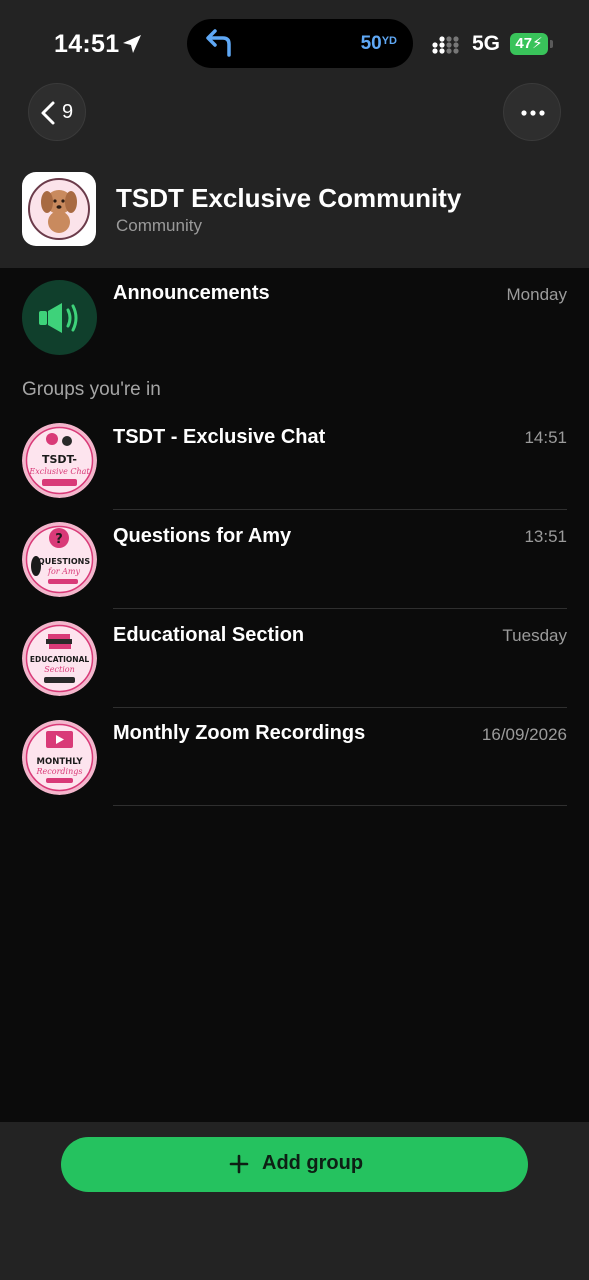 The width and height of the screenshot is (589, 1280). What do you see at coordinates (64, 571) in the screenshot?
I see `badge-line2: for Amy` at bounding box center [64, 571].